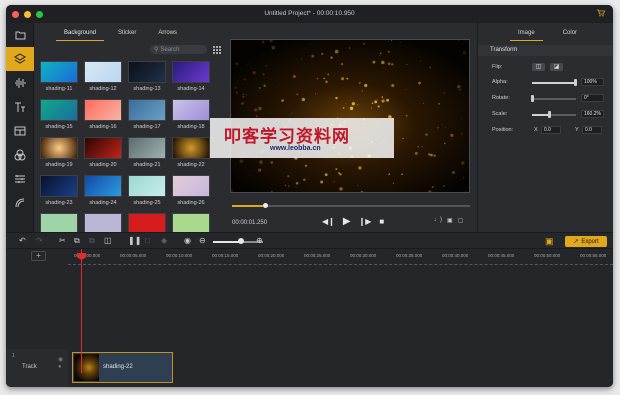 The height and width of the screenshot is (395, 620). I want to click on flip-vertical-button: ◪, so click(556, 67).